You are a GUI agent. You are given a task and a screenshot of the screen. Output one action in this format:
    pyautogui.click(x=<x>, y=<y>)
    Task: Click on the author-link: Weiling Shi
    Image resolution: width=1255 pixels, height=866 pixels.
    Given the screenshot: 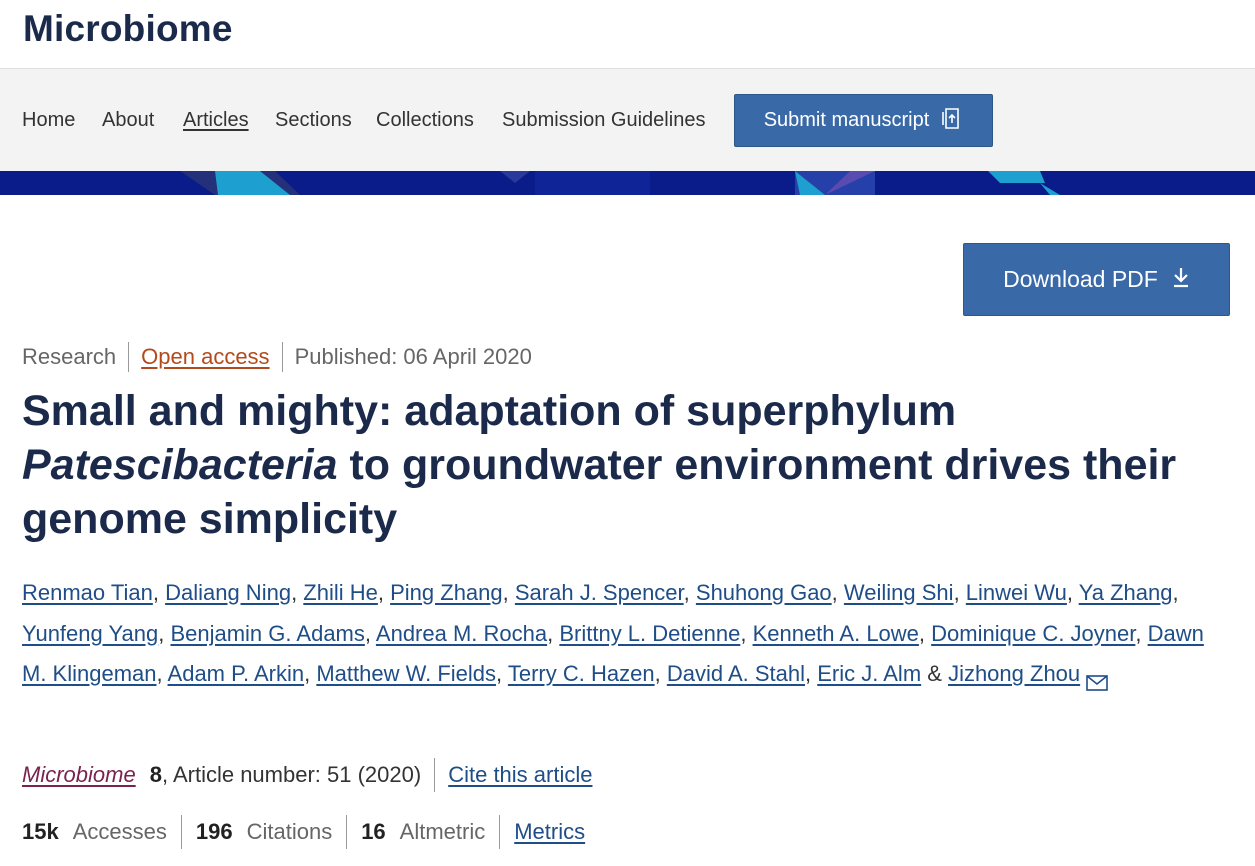 What is the action you would take?
    pyautogui.click(x=899, y=592)
    